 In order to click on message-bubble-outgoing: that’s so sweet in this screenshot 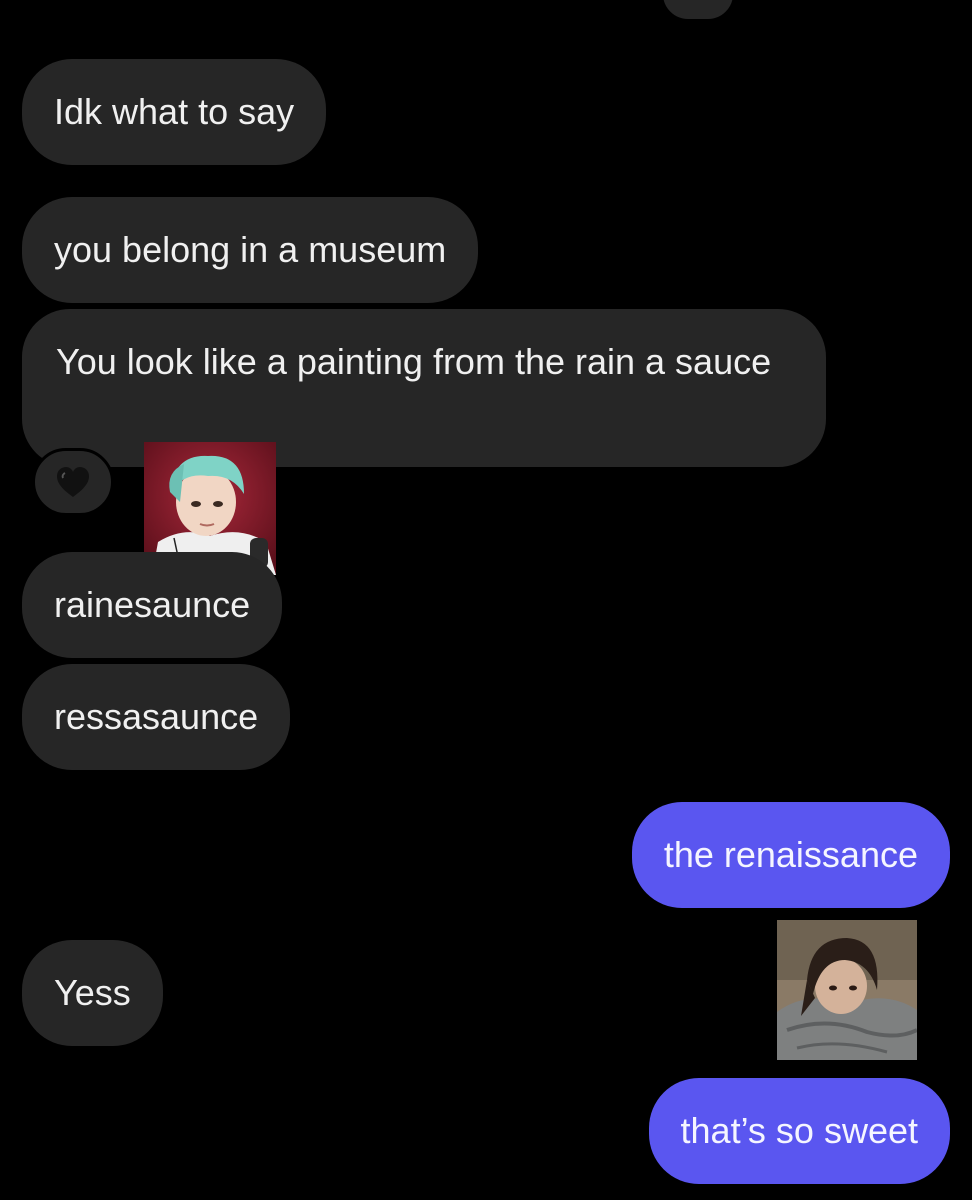, I will do `click(799, 1131)`.